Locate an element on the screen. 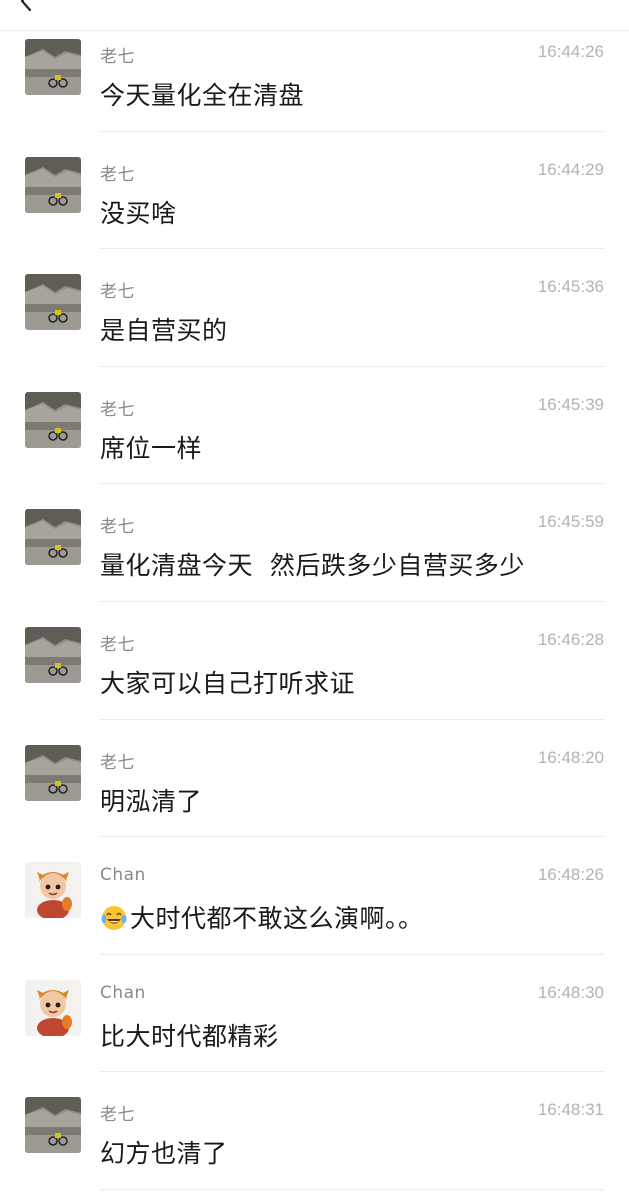 The image size is (629, 1200). message-time: 16:44:26 is located at coordinates (570, 51).